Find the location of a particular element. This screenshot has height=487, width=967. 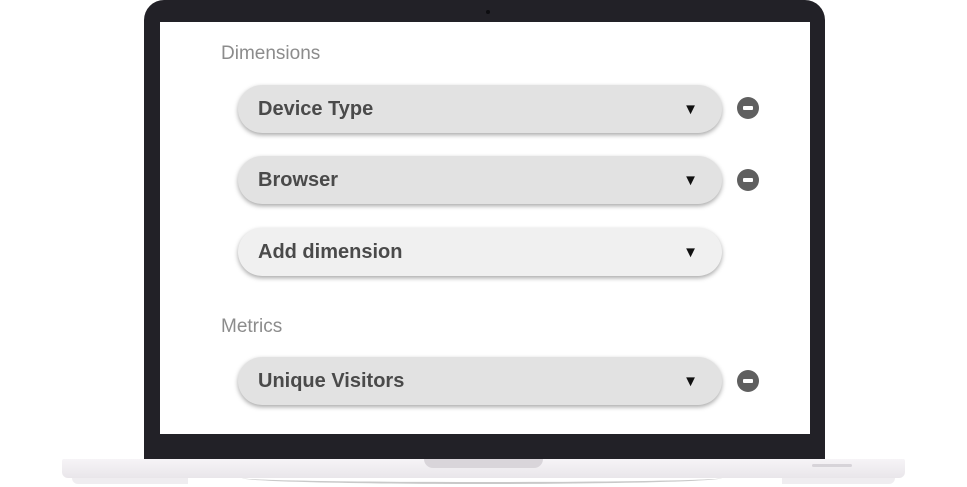

remove-metric-button is located at coordinates (748, 381).